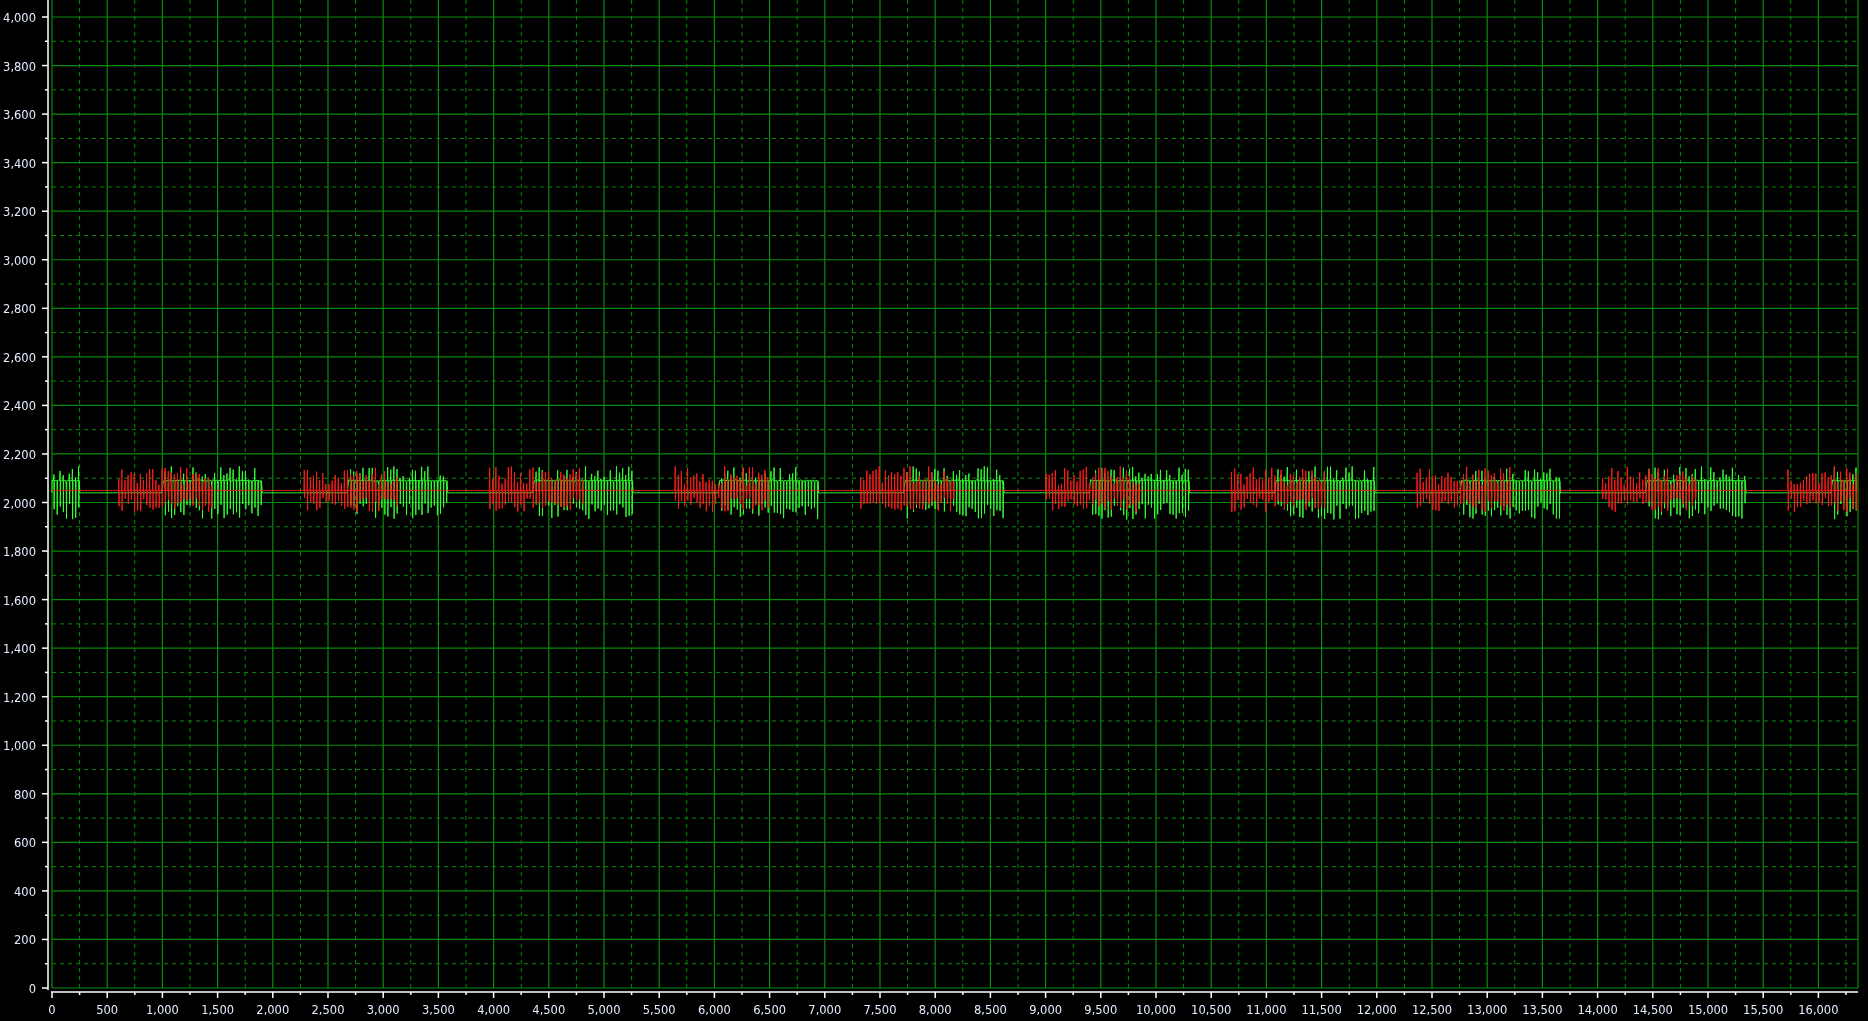 The height and width of the screenshot is (1021, 1868). I want to click on x-axis-label: 3,000, so click(383, 1010).